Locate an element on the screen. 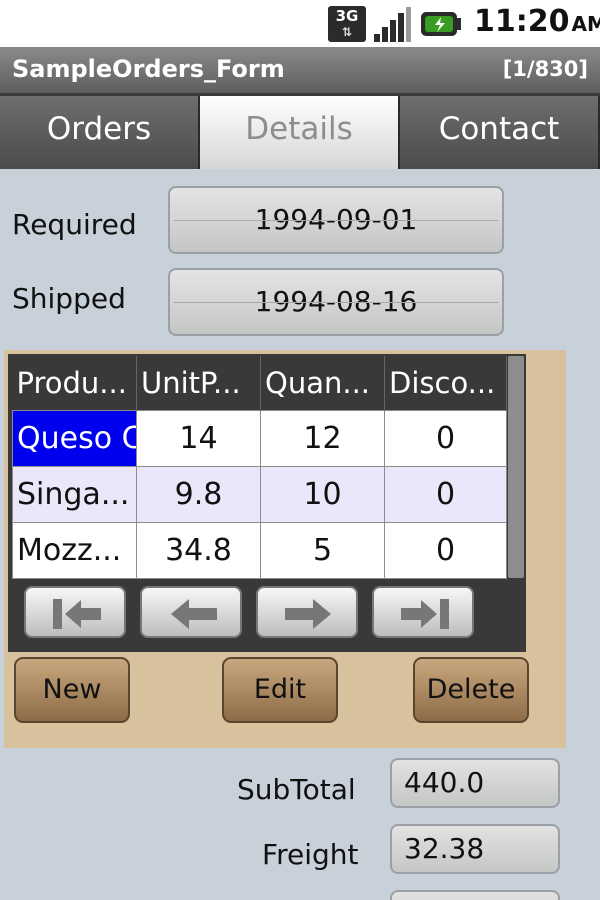 This screenshot has width=600, height=900. previous-record-icon is located at coordinates (194, 614).